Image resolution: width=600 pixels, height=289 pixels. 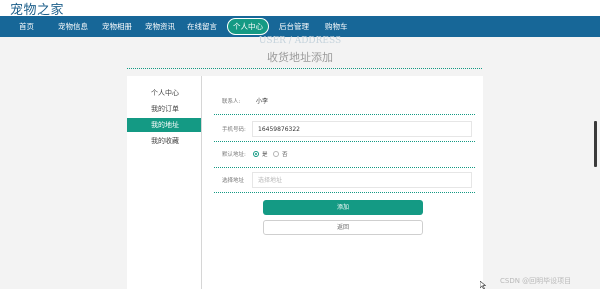 What do you see at coordinates (300, 9) in the screenshot?
I see `top-header: 宠物之家` at bounding box center [300, 9].